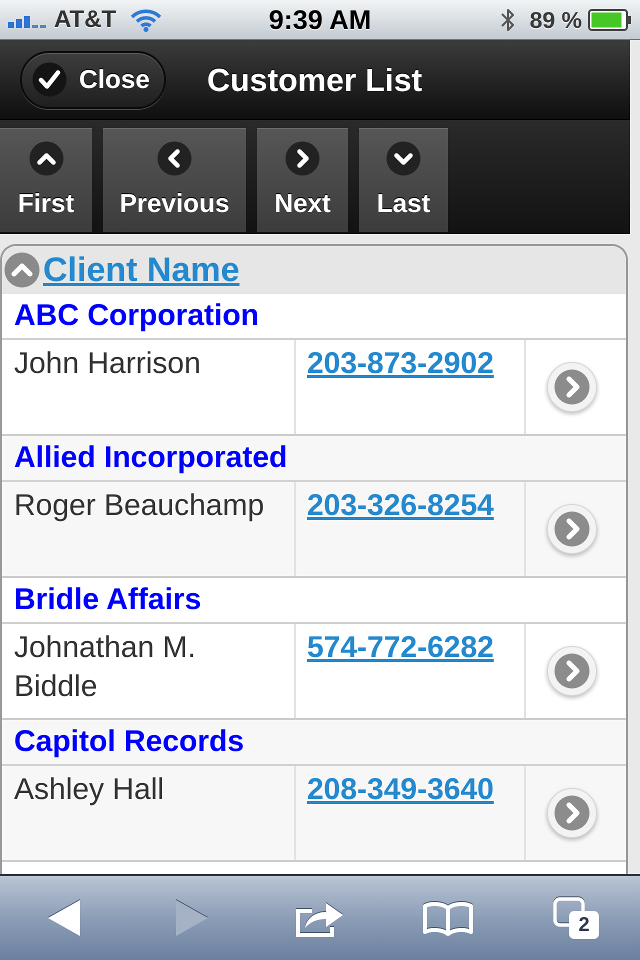 Image resolution: width=640 pixels, height=960 pixels. Describe the element at coordinates (403, 180) in the screenshot. I see `pager-button: Last` at that location.